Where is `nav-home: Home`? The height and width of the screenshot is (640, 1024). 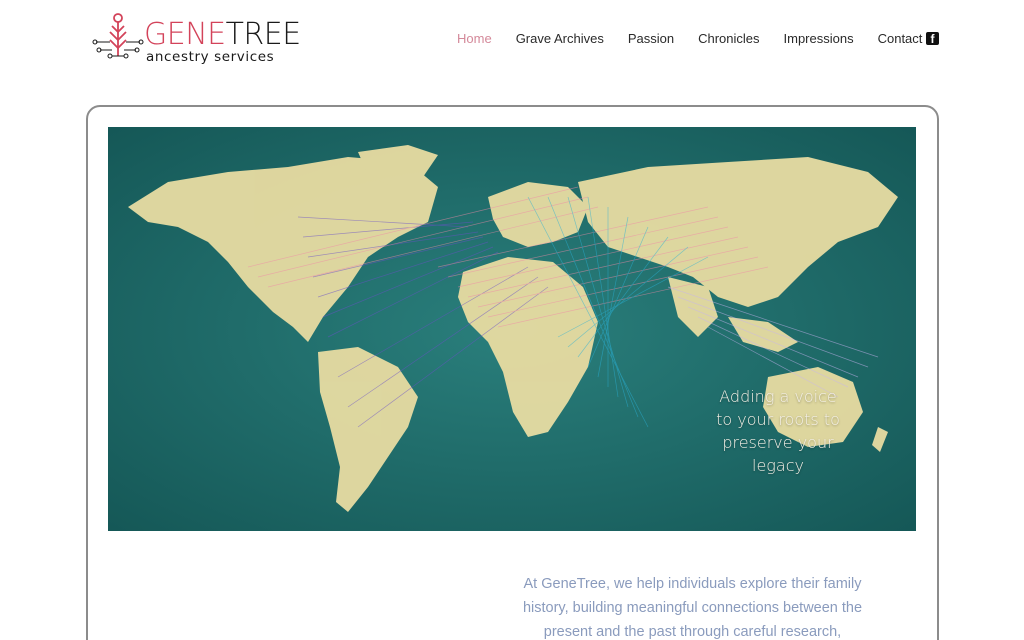
nav-home: Home is located at coordinates (474, 38).